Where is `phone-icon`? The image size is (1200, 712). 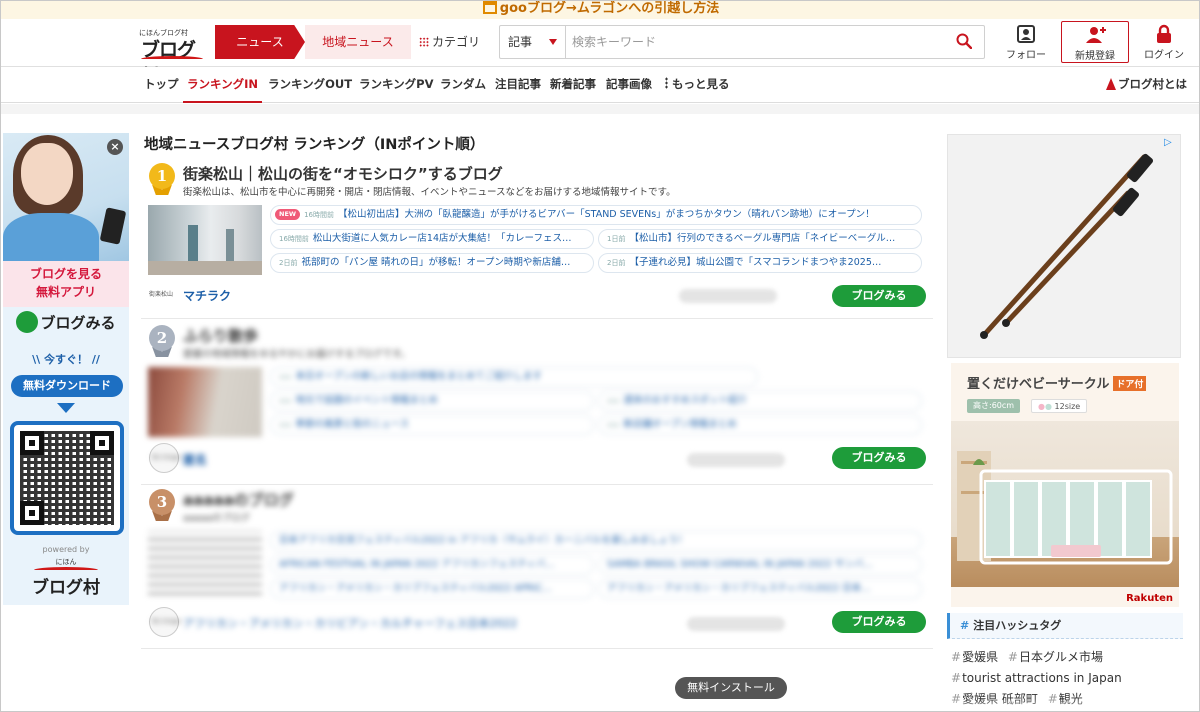 phone-icon is located at coordinates (113, 226).